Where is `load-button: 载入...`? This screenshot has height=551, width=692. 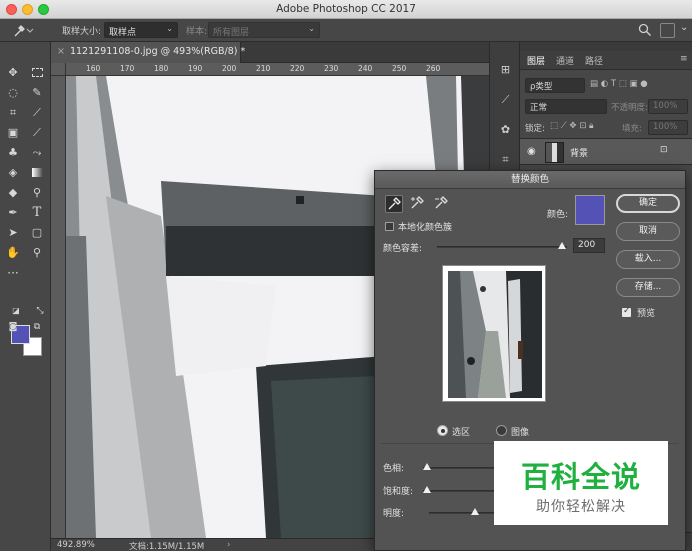 load-button: 载入... is located at coordinates (648, 259).